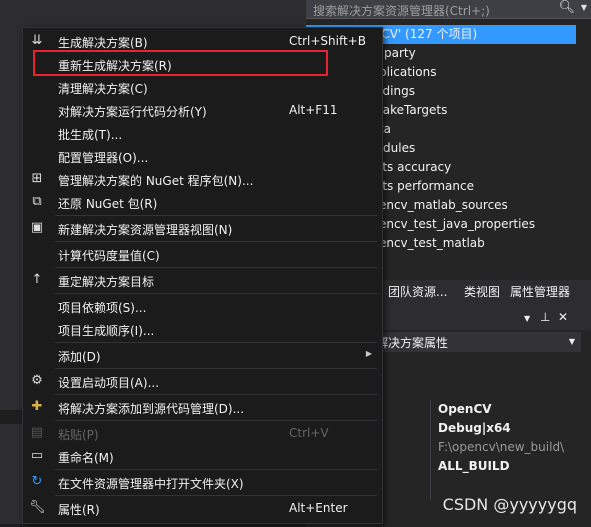 The height and width of the screenshot is (527, 591). I want to click on search-placeholder: 搜索解决方案资源管理器(Ctrl+;), so click(401, 11).